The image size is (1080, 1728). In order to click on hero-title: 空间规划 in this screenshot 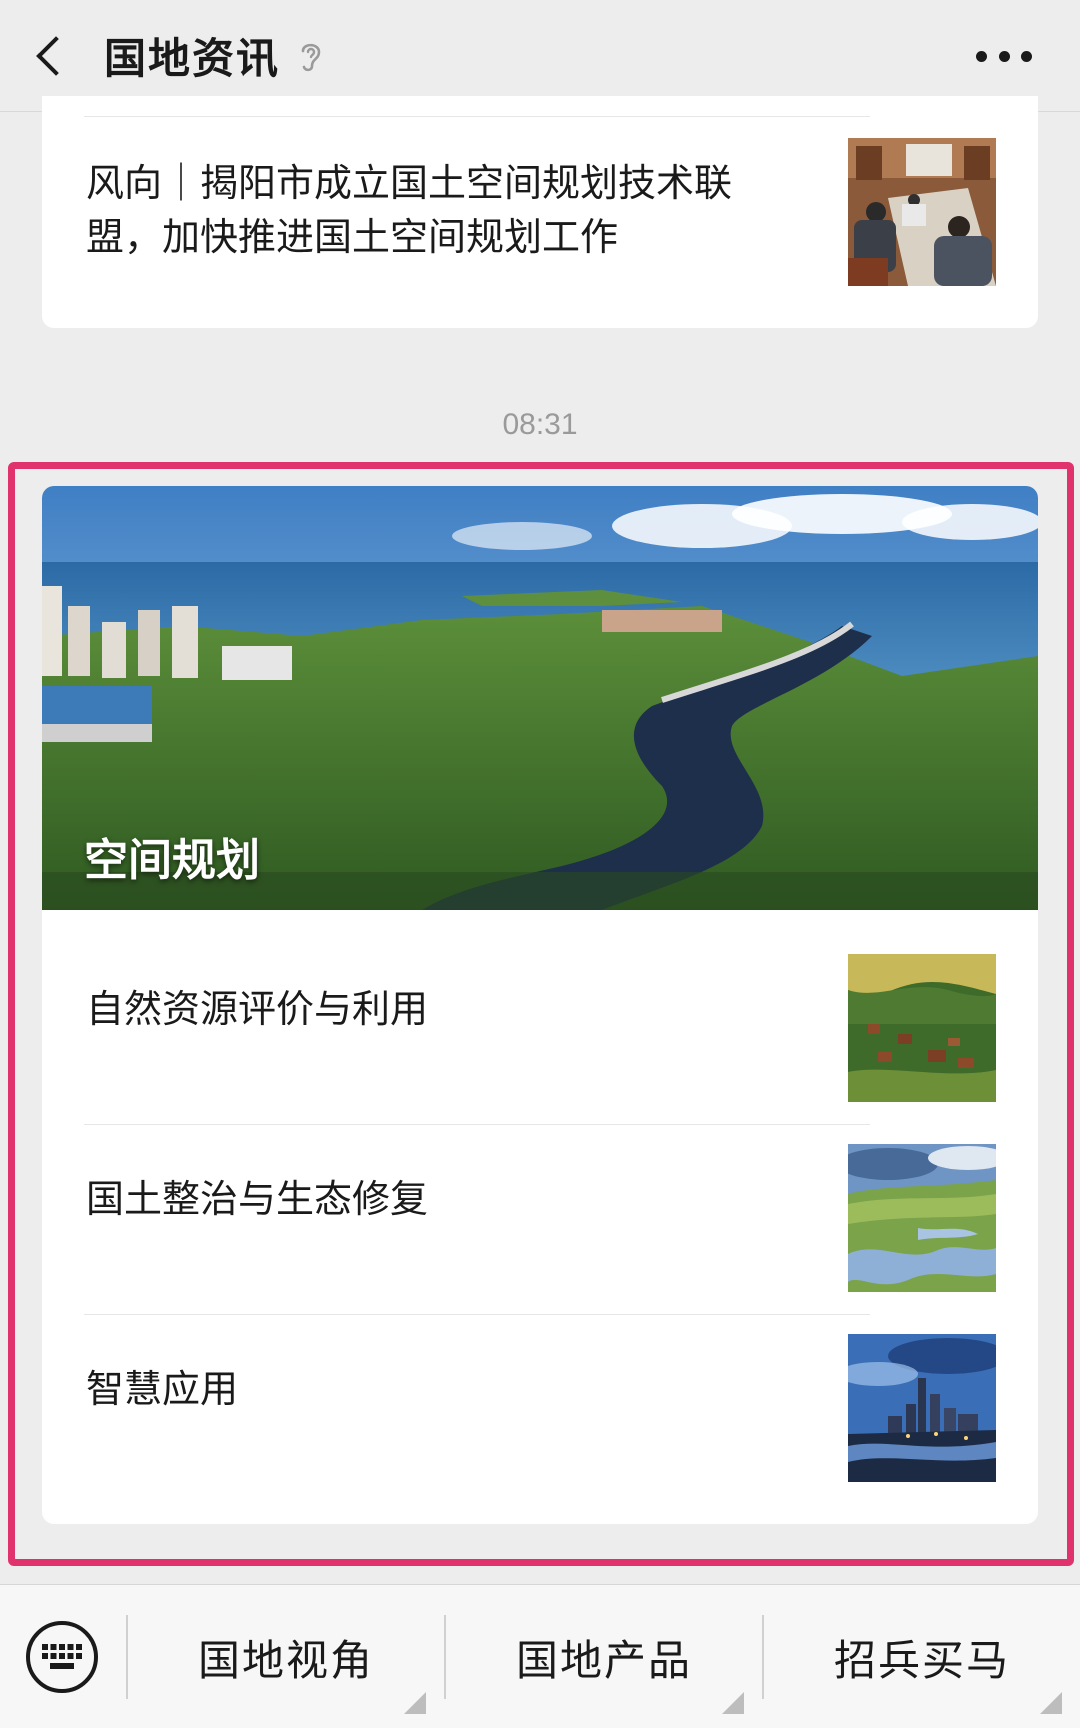, I will do `click(172, 856)`.